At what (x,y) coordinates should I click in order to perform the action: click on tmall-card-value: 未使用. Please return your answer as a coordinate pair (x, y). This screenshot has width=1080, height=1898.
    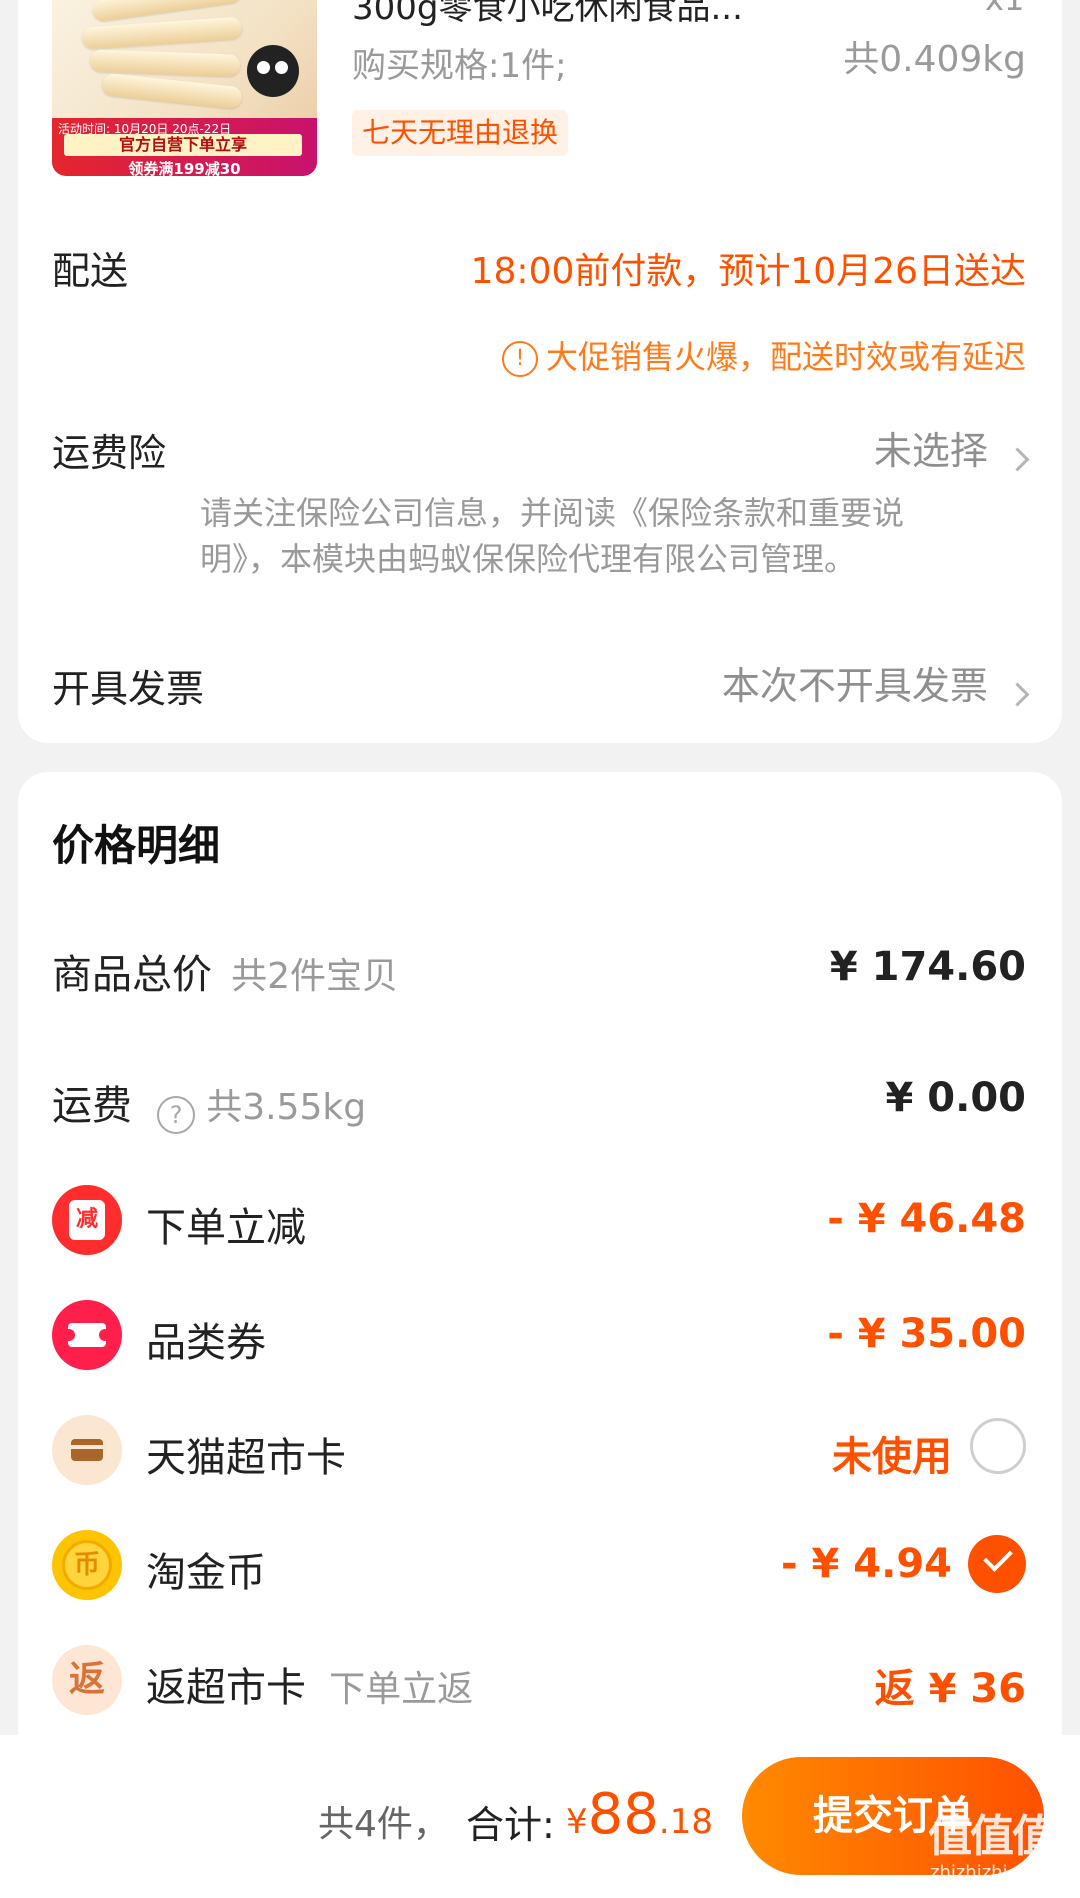
    Looking at the image, I should click on (892, 1457).